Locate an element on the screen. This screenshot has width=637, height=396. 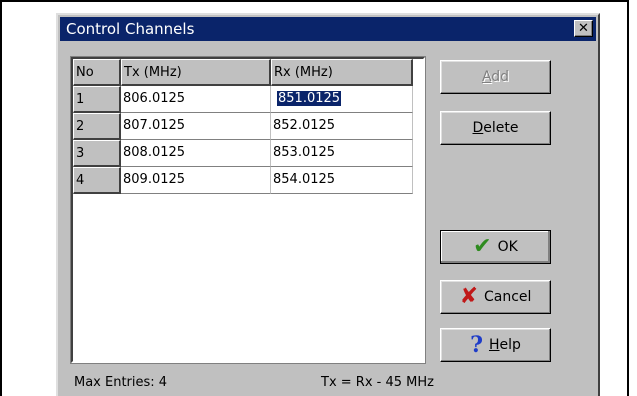
question-icon: ? is located at coordinates (476, 345).